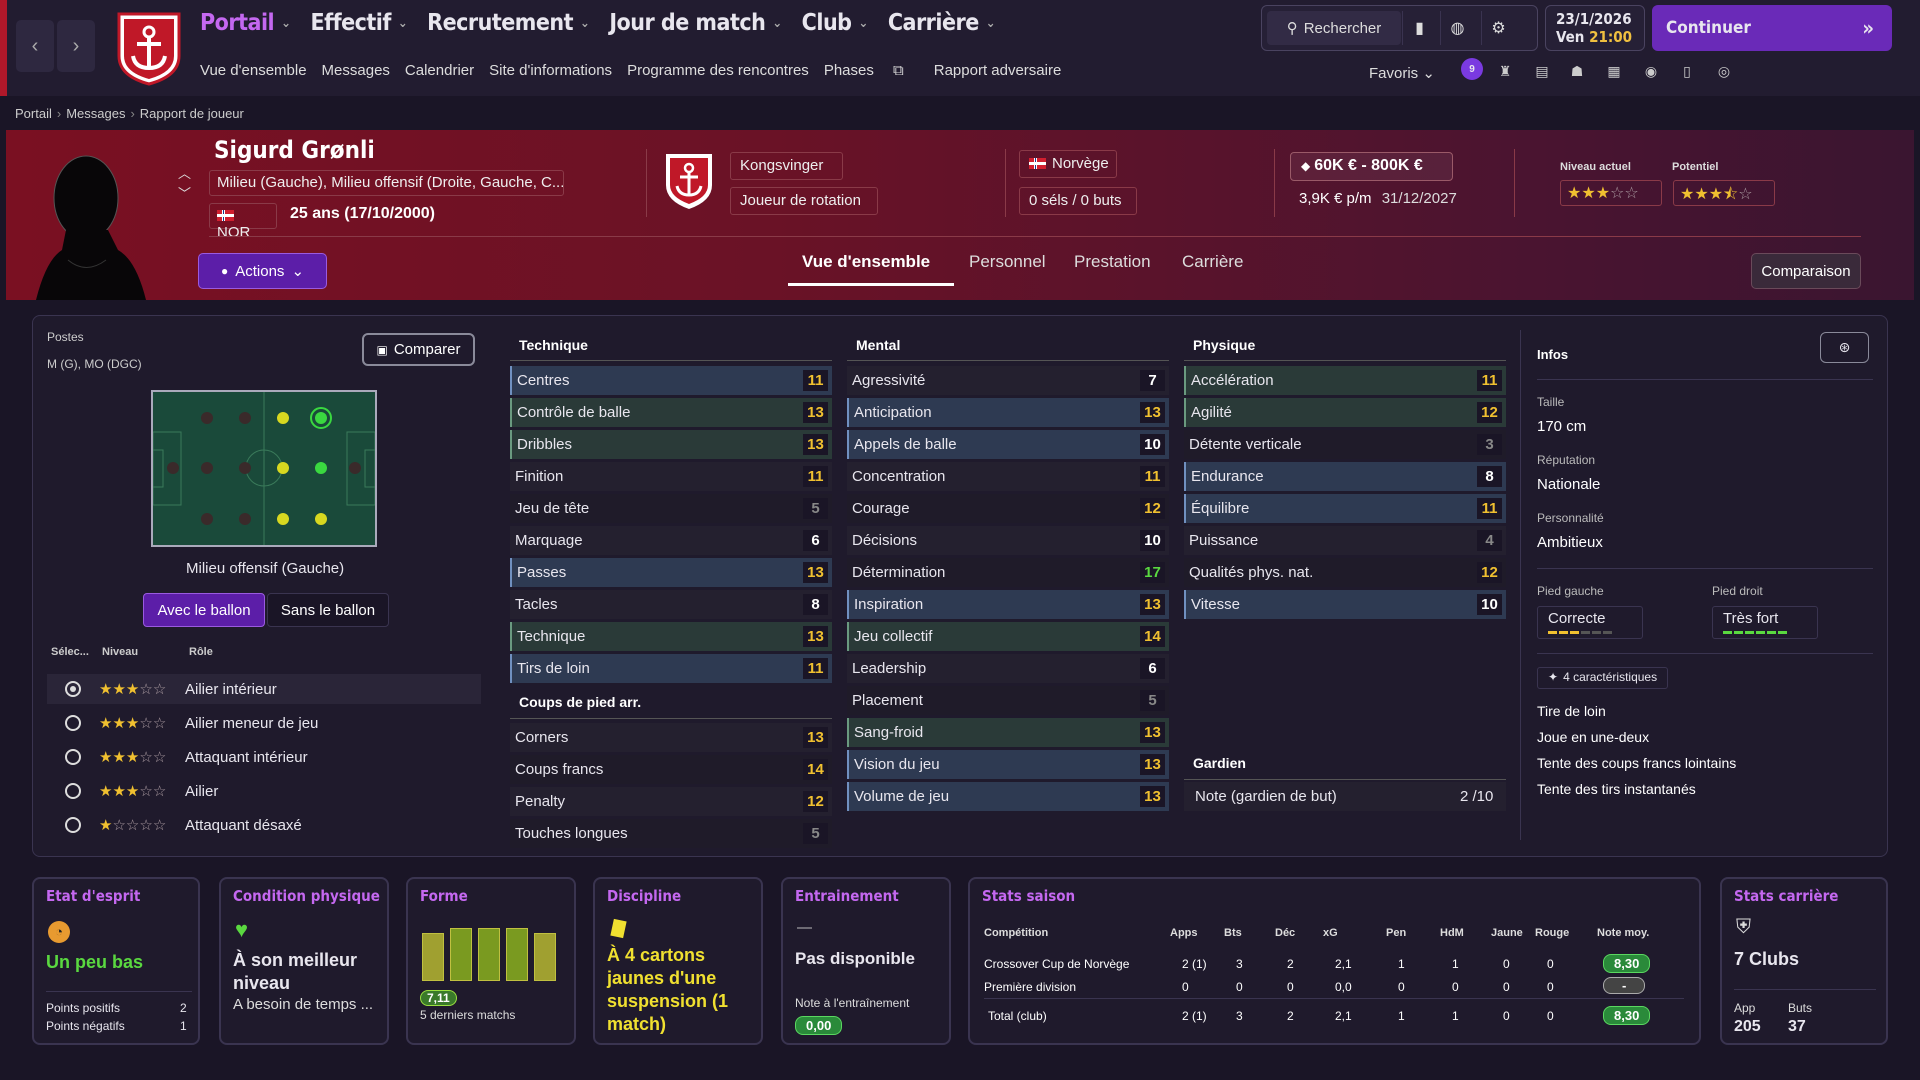  I want to click on attribute-row: Puissance 4, so click(1345, 540).